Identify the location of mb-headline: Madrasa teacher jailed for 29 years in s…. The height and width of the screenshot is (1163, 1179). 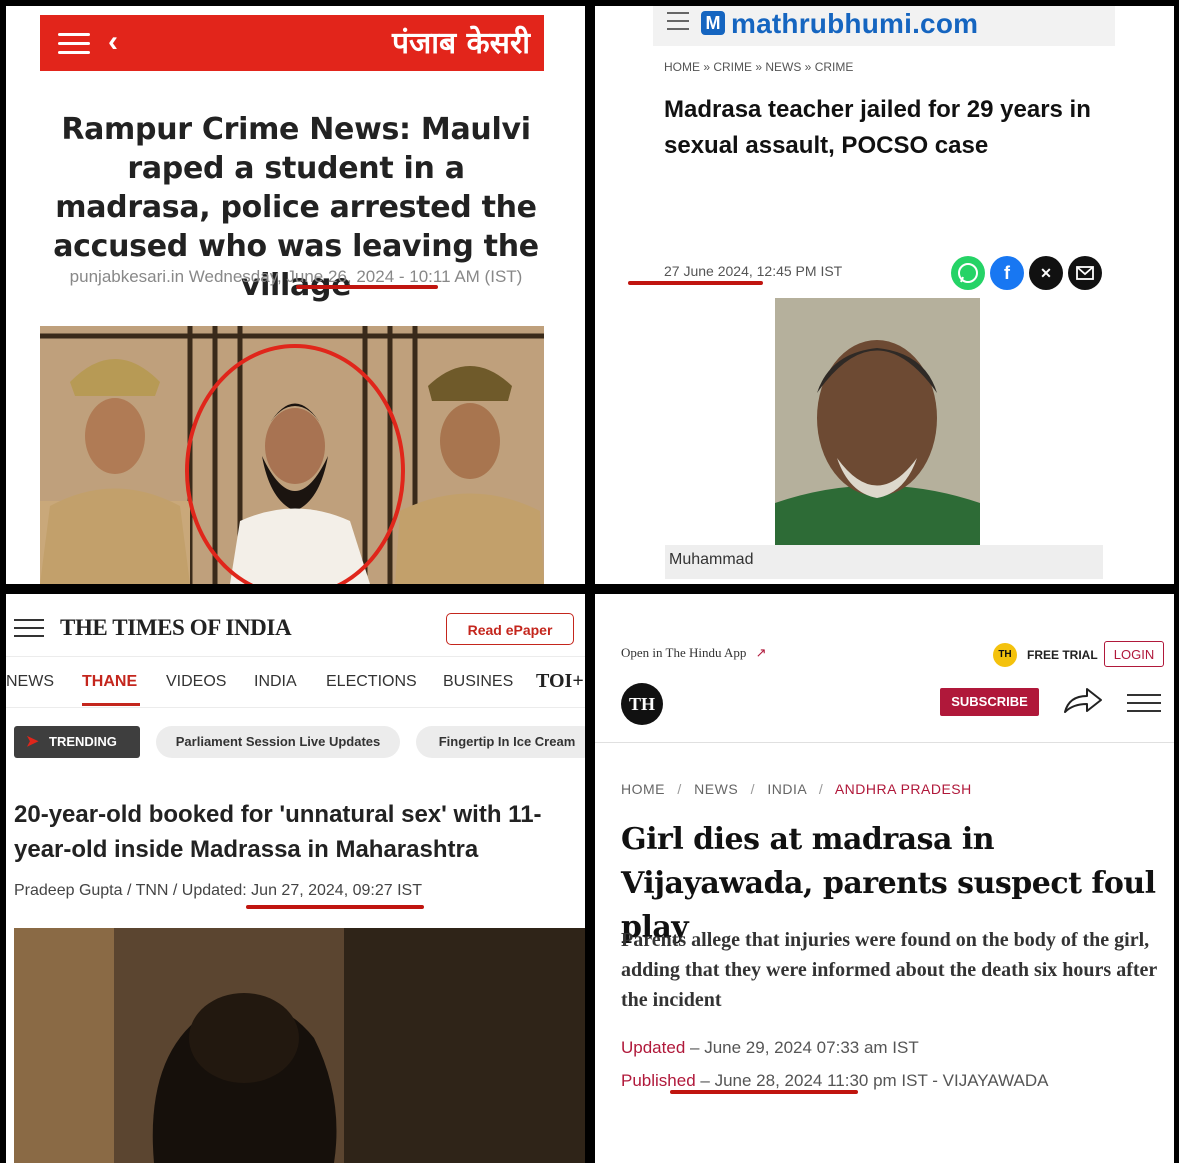
(877, 127).